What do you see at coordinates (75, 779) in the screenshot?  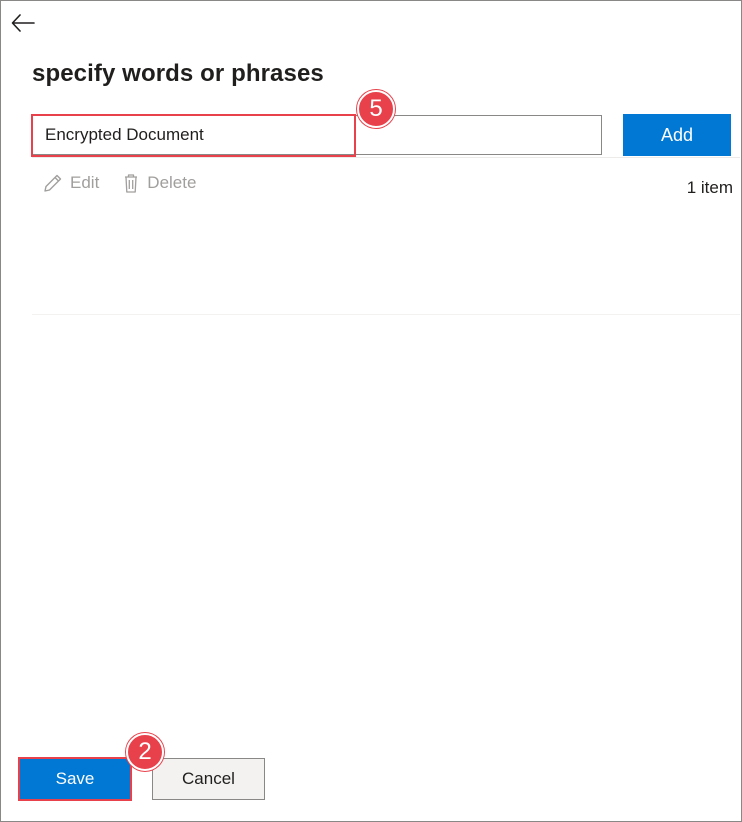 I see `save-button: Save` at bounding box center [75, 779].